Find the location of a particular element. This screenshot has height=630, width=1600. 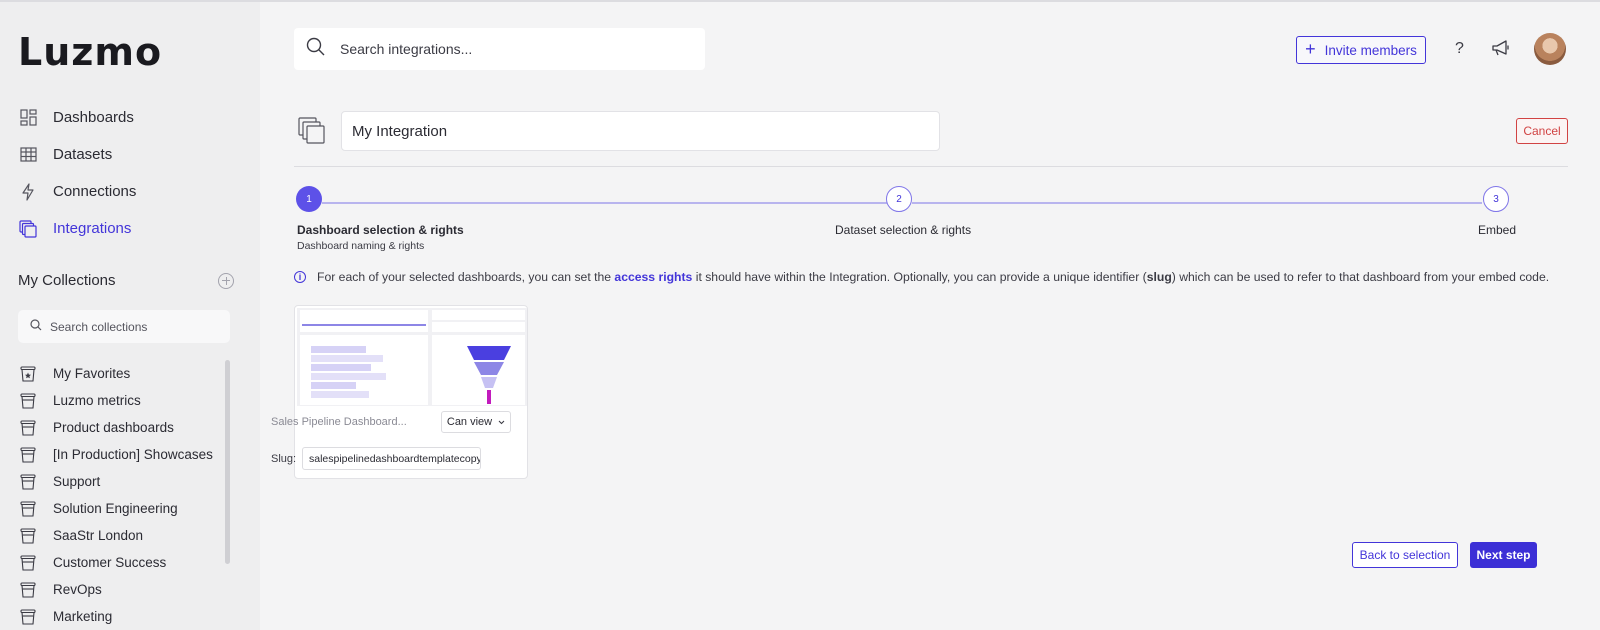

nav-item-datasets: Datasets is located at coordinates (133, 154).